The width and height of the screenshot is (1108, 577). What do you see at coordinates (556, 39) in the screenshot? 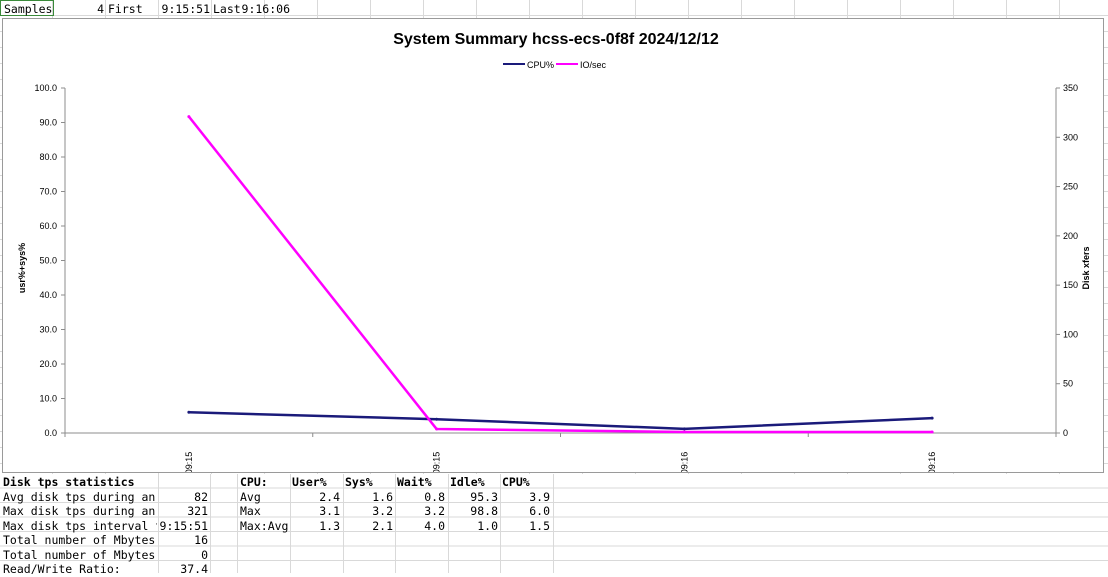
I see `chart-title: System Summary hcss-ecs-0f8f 2024/12/12` at bounding box center [556, 39].